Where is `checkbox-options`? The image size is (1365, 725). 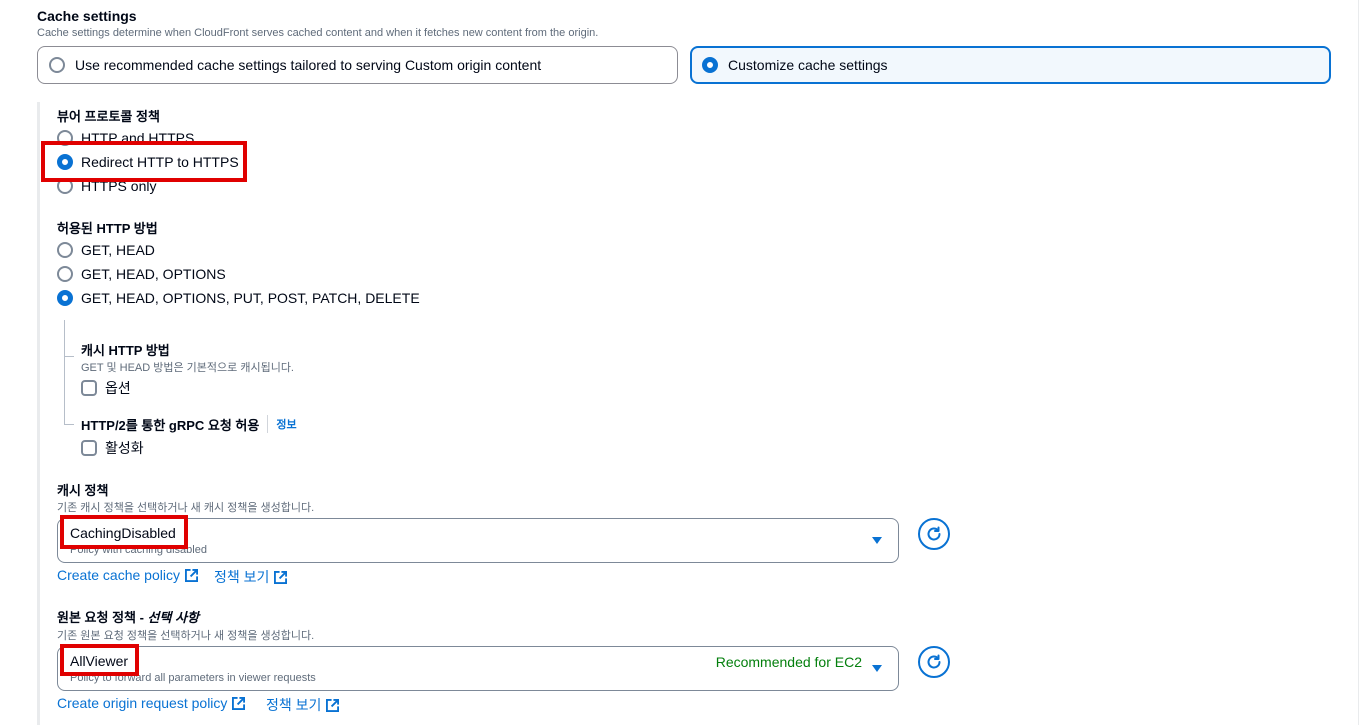 checkbox-options is located at coordinates (89, 388).